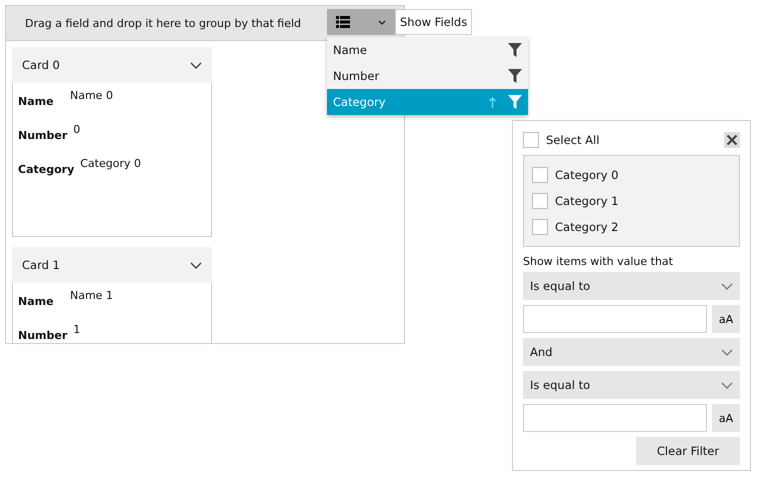  Describe the element at coordinates (91, 295) in the screenshot. I see `field-value: Name 1` at that location.